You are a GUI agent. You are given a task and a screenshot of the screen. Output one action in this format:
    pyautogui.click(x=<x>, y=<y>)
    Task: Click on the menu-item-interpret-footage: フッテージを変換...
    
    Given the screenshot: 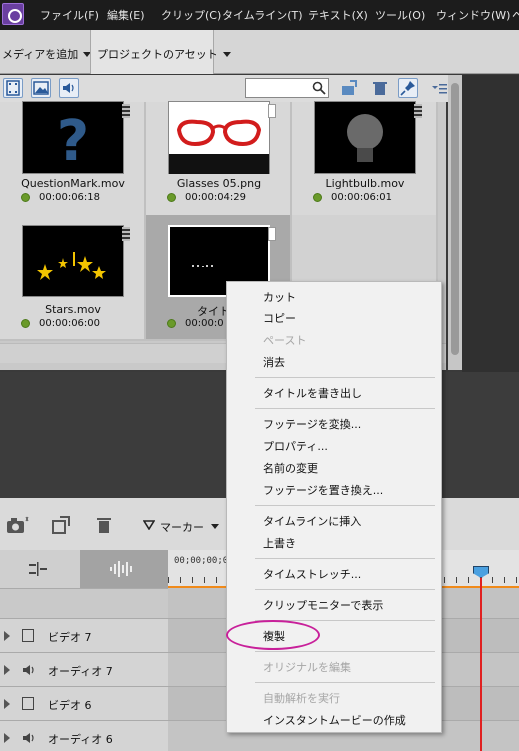 What is the action you would take?
    pyautogui.click(x=312, y=424)
    